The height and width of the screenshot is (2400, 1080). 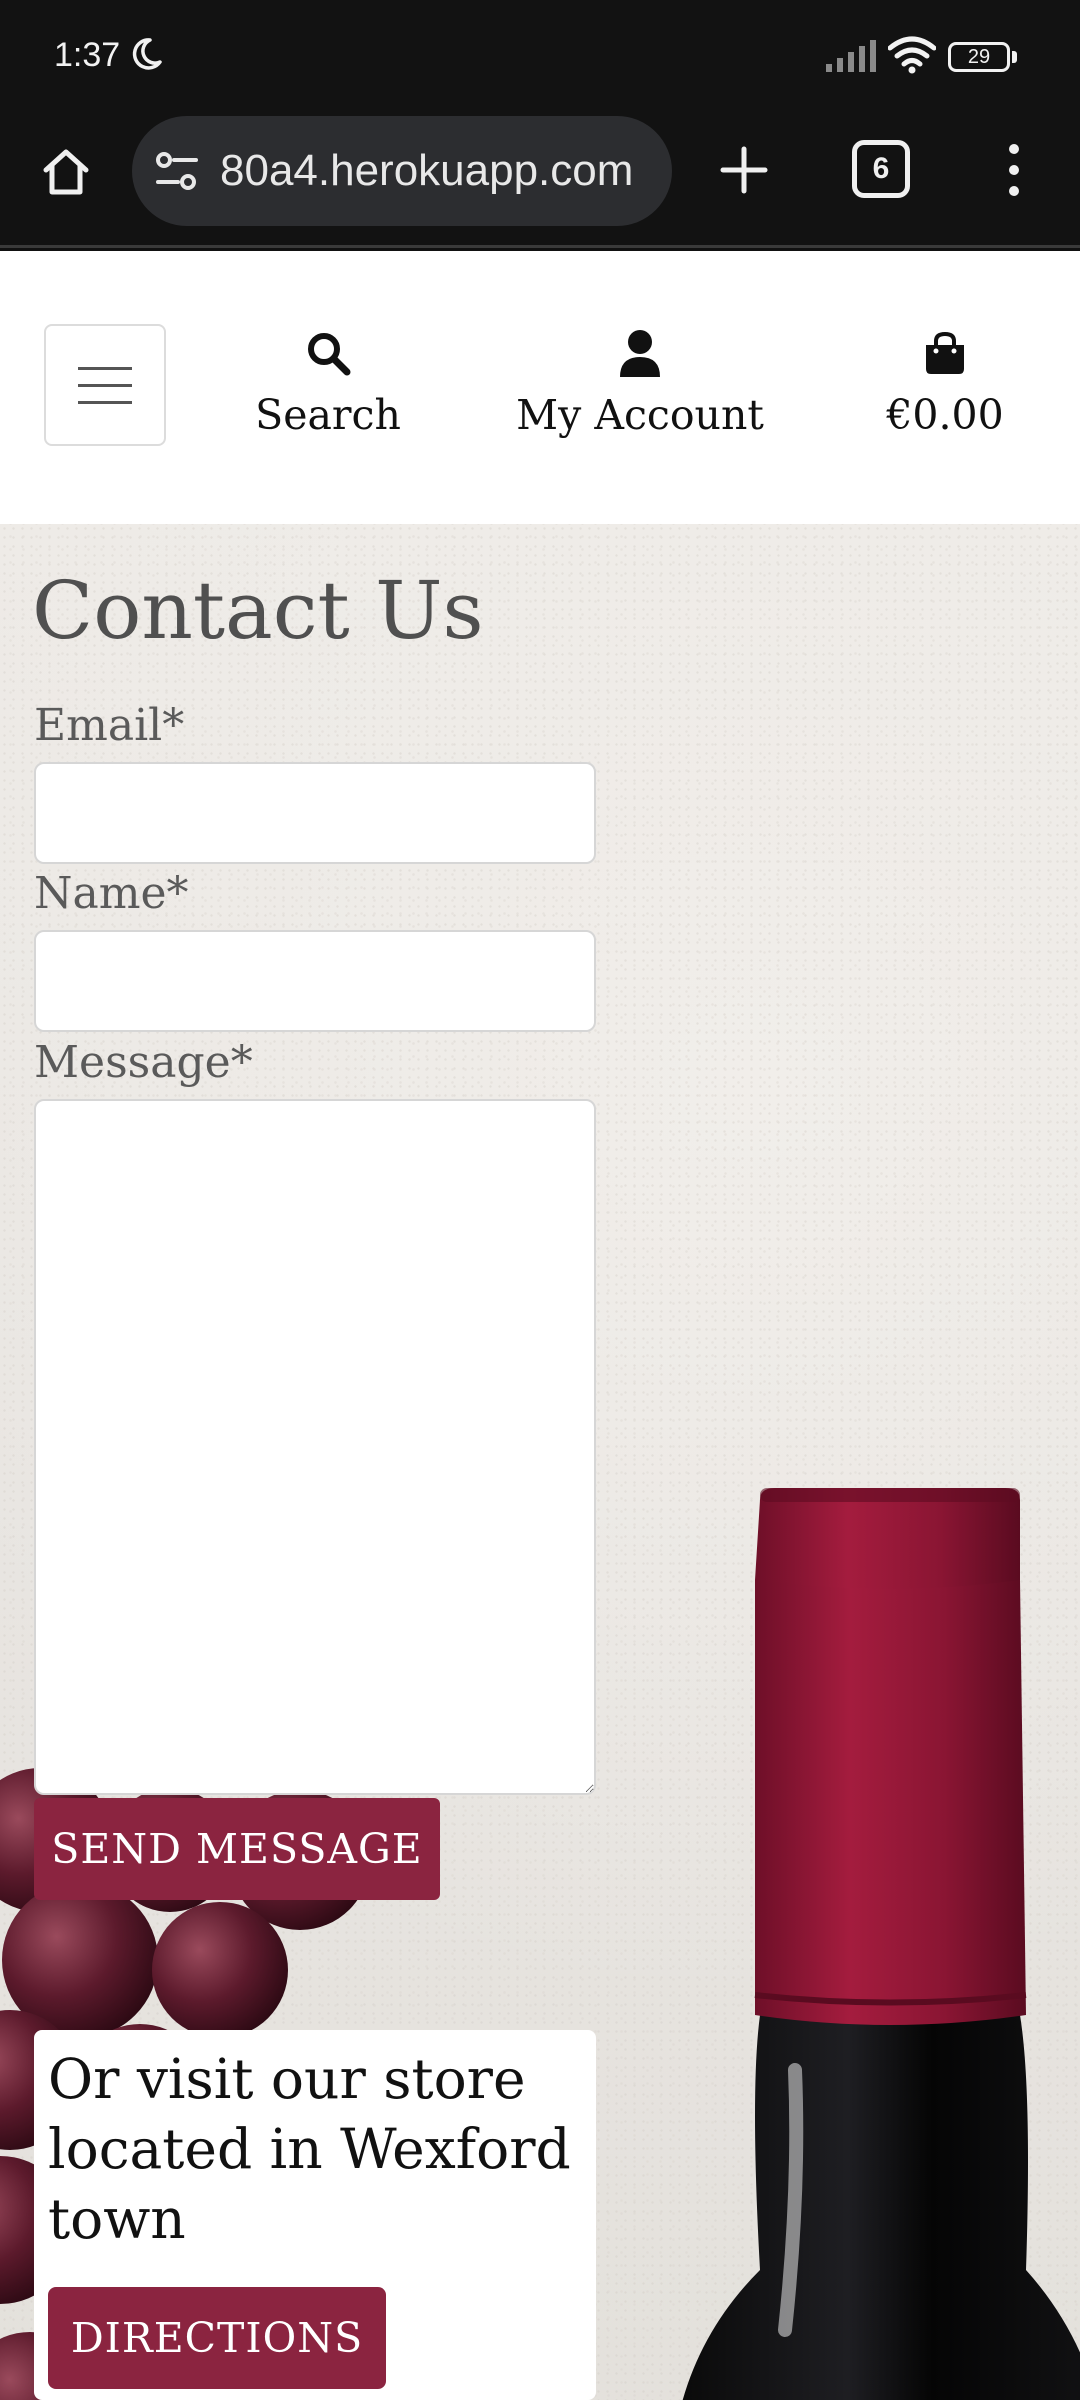 What do you see at coordinates (105, 368) in the screenshot?
I see `hamburger-menu-icon` at bounding box center [105, 368].